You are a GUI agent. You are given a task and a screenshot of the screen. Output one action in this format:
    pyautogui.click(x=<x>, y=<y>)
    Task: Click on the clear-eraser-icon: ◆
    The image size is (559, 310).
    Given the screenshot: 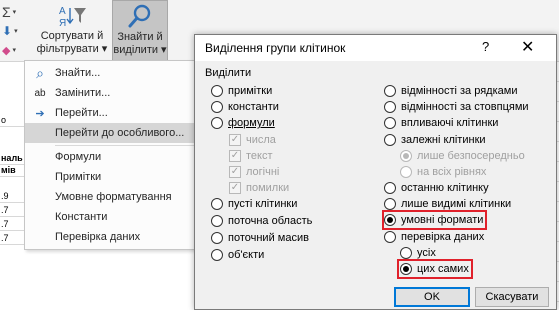 What is the action you would take?
    pyautogui.click(x=6, y=50)
    